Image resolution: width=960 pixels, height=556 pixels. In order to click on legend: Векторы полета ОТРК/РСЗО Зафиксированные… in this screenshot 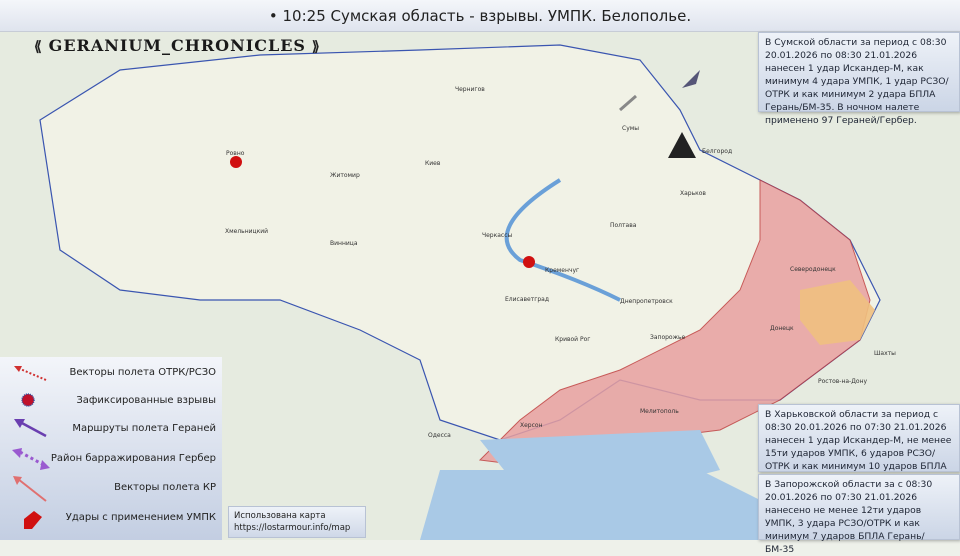, I will do `click(111, 448)`.